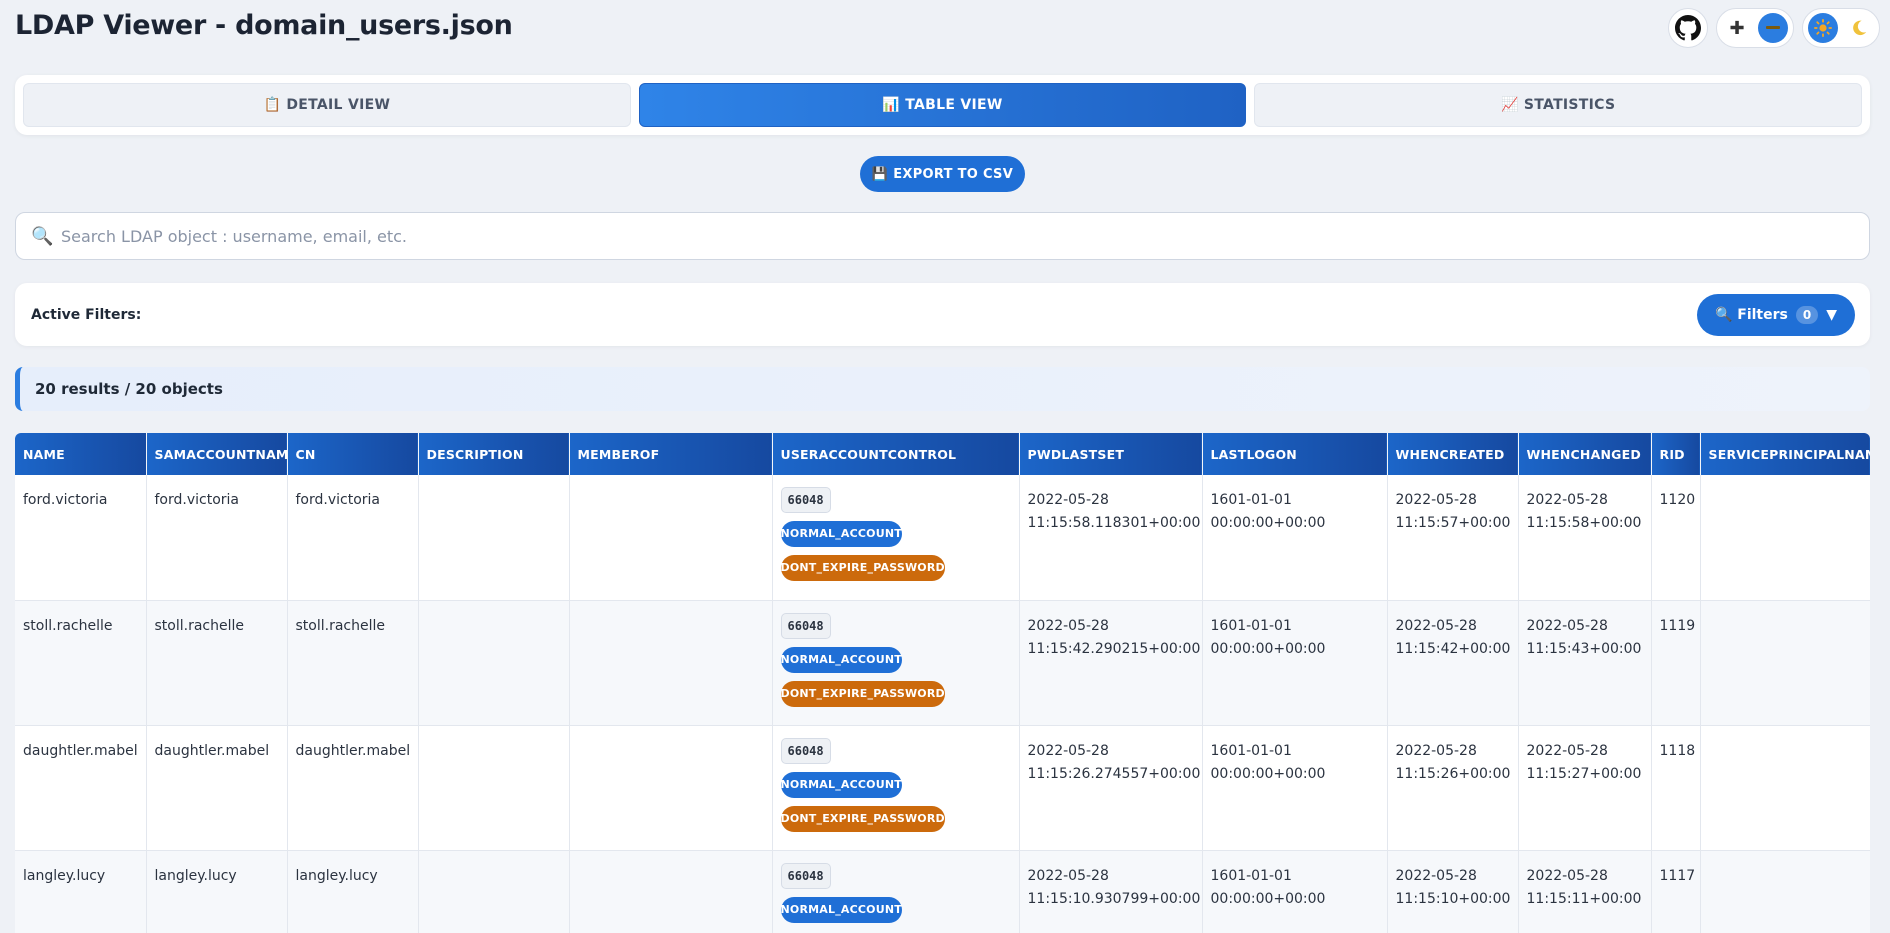 This screenshot has height=933, width=1890. What do you see at coordinates (264, 25) in the screenshot?
I see `page-title: LDAP Viewer - domain_users.json` at bounding box center [264, 25].